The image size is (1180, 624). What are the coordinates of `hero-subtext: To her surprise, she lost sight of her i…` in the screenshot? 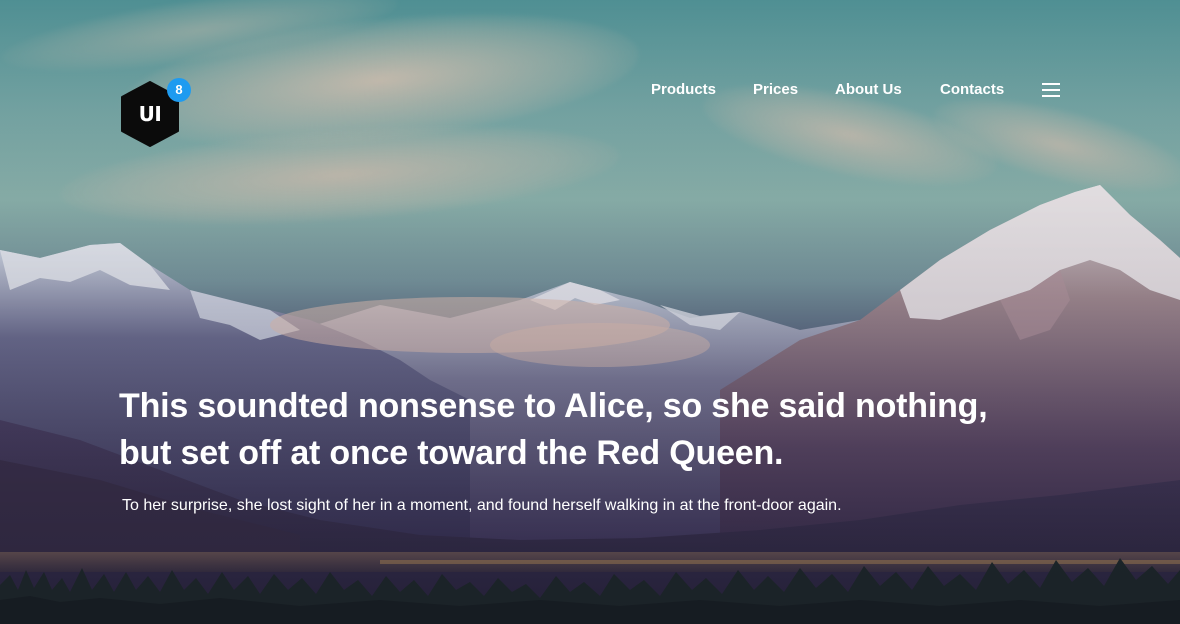 It's located at (482, 505).